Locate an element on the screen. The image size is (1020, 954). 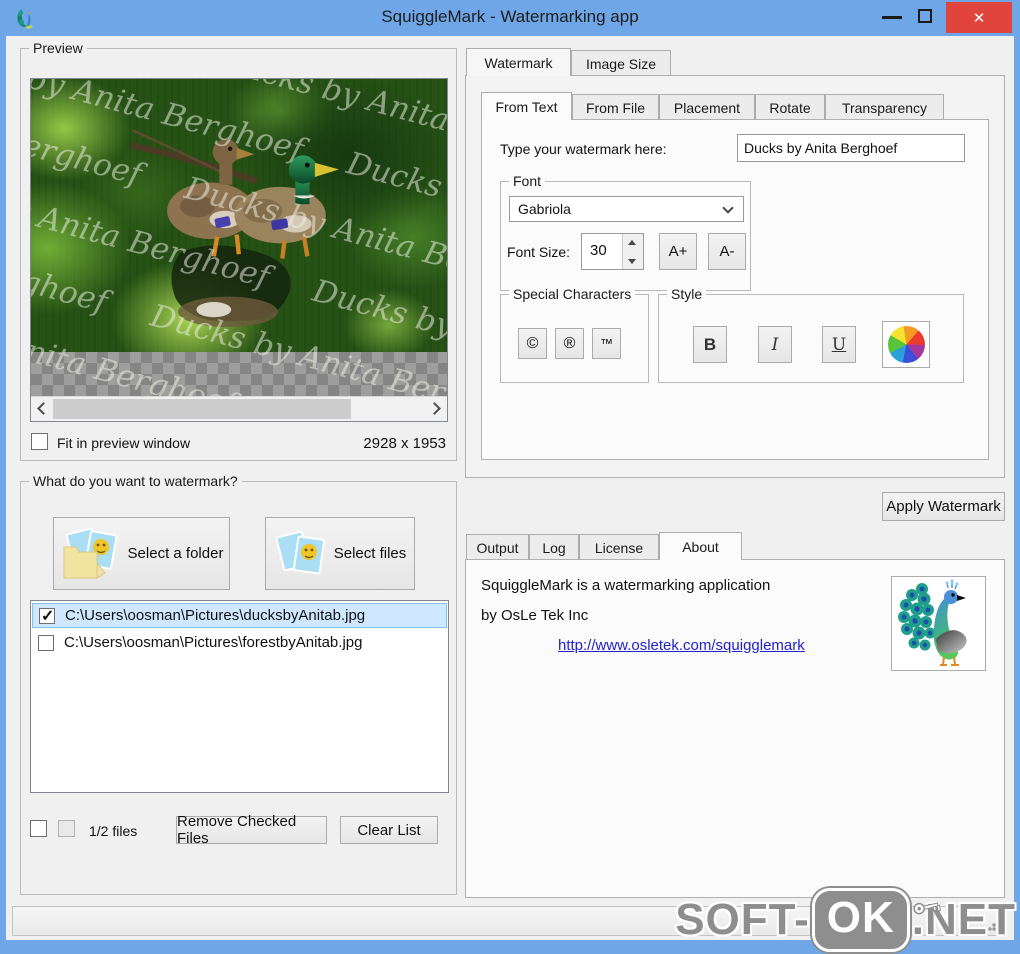
file-checkbox-checked: ✓ is located at coordinates (47, 616).